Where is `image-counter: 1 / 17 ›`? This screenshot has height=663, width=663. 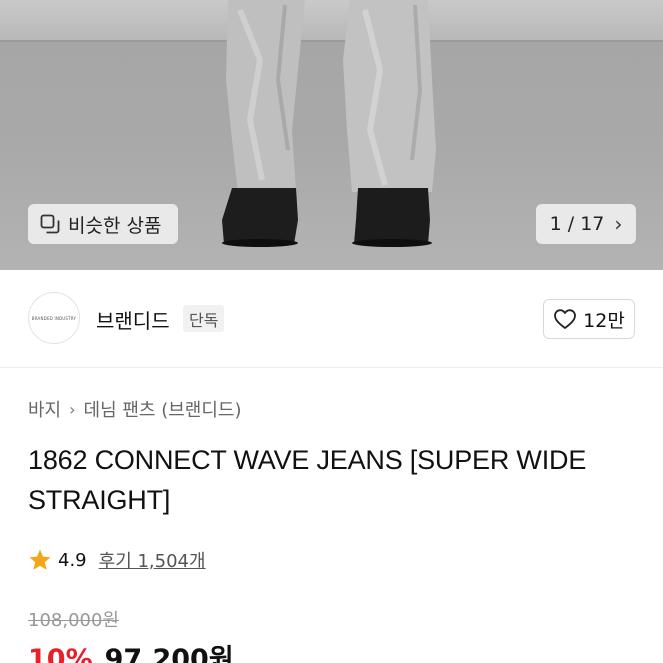
image-counter: 1 / 17 › is located at coordinates (586, 224).